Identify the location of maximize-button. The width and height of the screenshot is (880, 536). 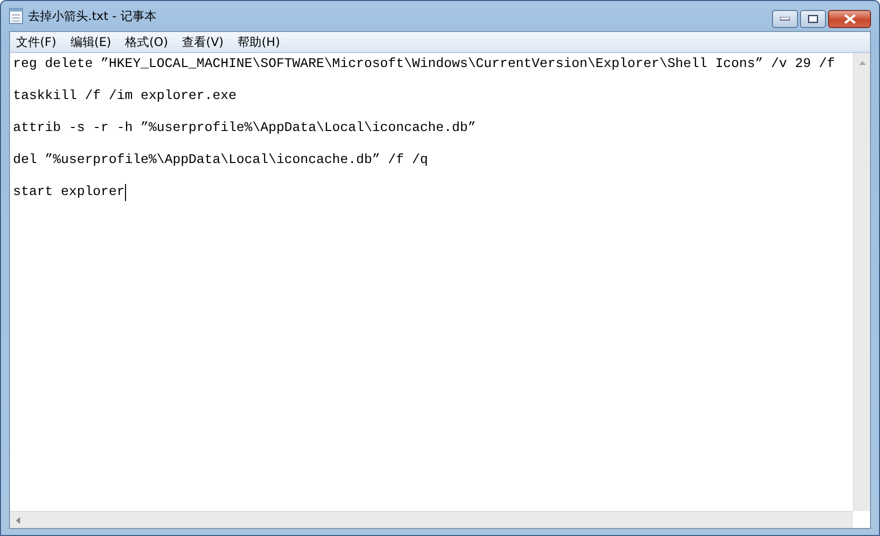
(813, 19).